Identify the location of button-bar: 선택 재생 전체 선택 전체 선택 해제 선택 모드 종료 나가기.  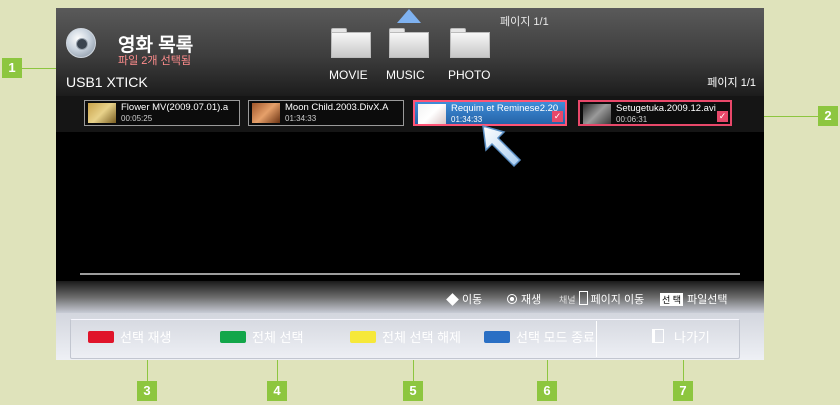
(410, 336).